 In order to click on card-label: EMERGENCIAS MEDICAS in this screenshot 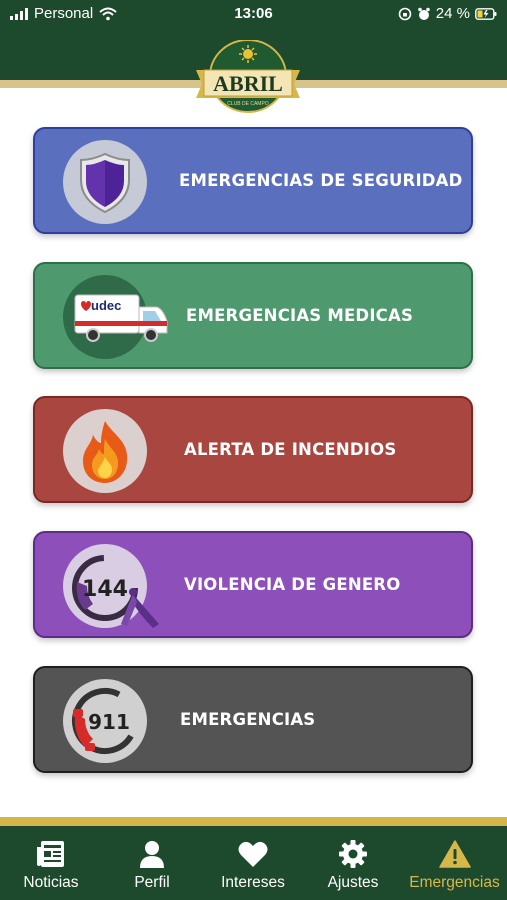, I will do `click(300, 315)`.